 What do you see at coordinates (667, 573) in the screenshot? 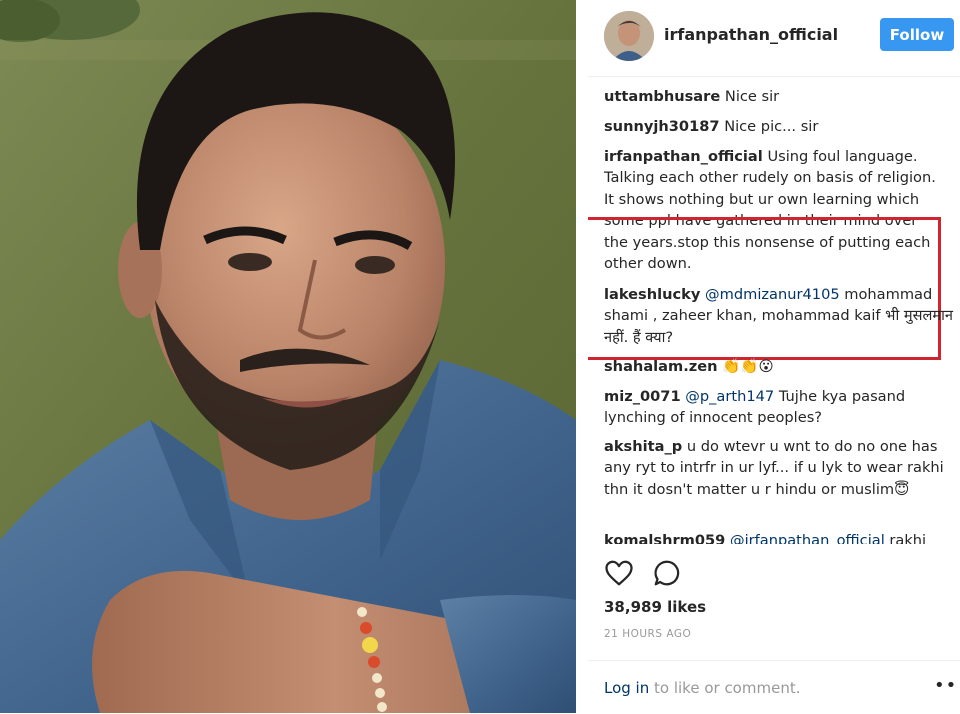
I see `comment-icon` at bounding box center [667, 573].